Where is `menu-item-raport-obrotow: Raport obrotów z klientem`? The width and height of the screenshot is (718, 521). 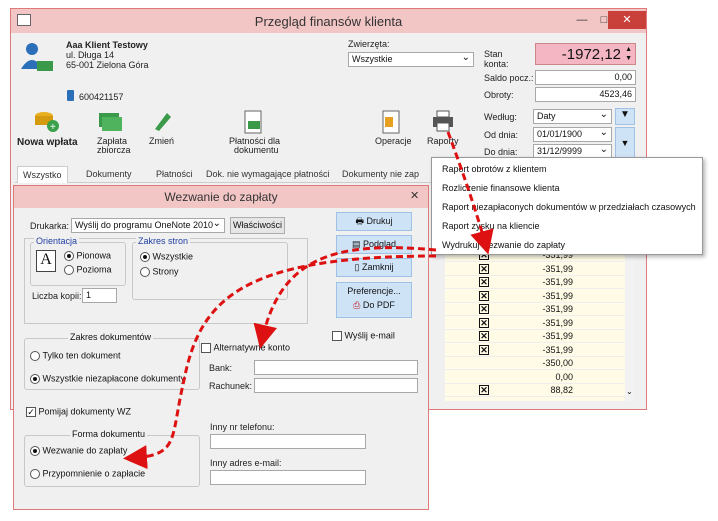
menu-item-raport-obrotow: Raport obrotów z klientem is located at coordinates (494, 169).